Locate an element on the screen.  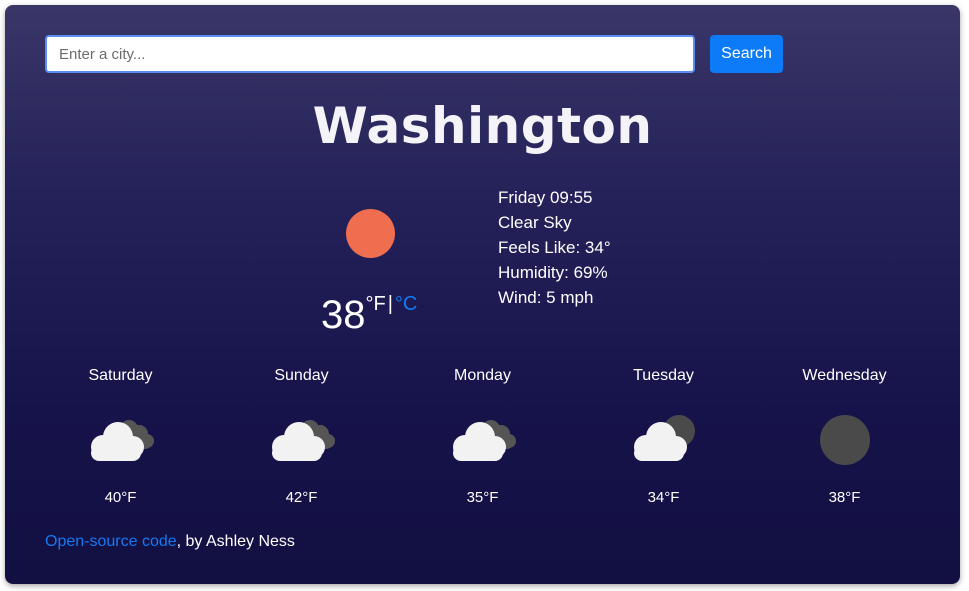
forecast-temp: 40°F is located at coordinates (120, 497).